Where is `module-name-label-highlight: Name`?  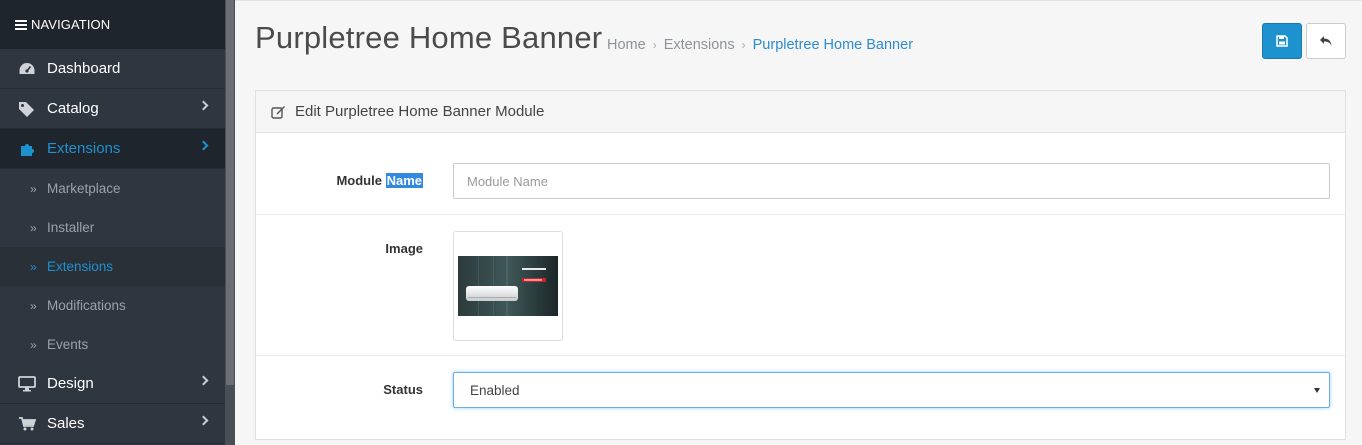 module-name-label-highlight: Name is located at coordinates (404, 180).